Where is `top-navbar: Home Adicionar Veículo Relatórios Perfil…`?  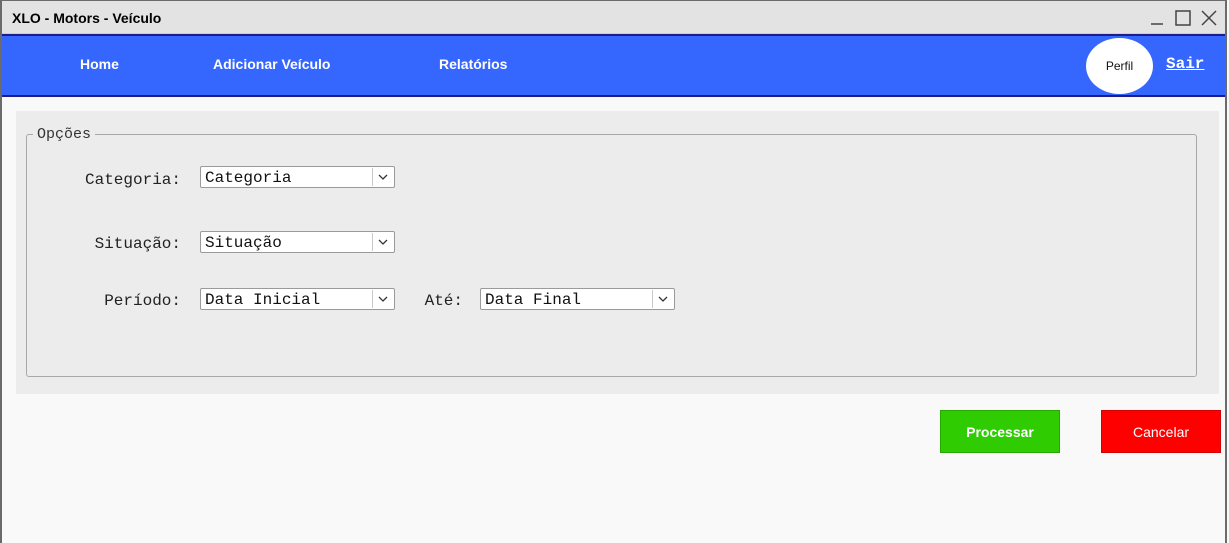
top-navbar: Home Adicionar Veículo Relatórios Perfil… is located at coordinates (613, 65).